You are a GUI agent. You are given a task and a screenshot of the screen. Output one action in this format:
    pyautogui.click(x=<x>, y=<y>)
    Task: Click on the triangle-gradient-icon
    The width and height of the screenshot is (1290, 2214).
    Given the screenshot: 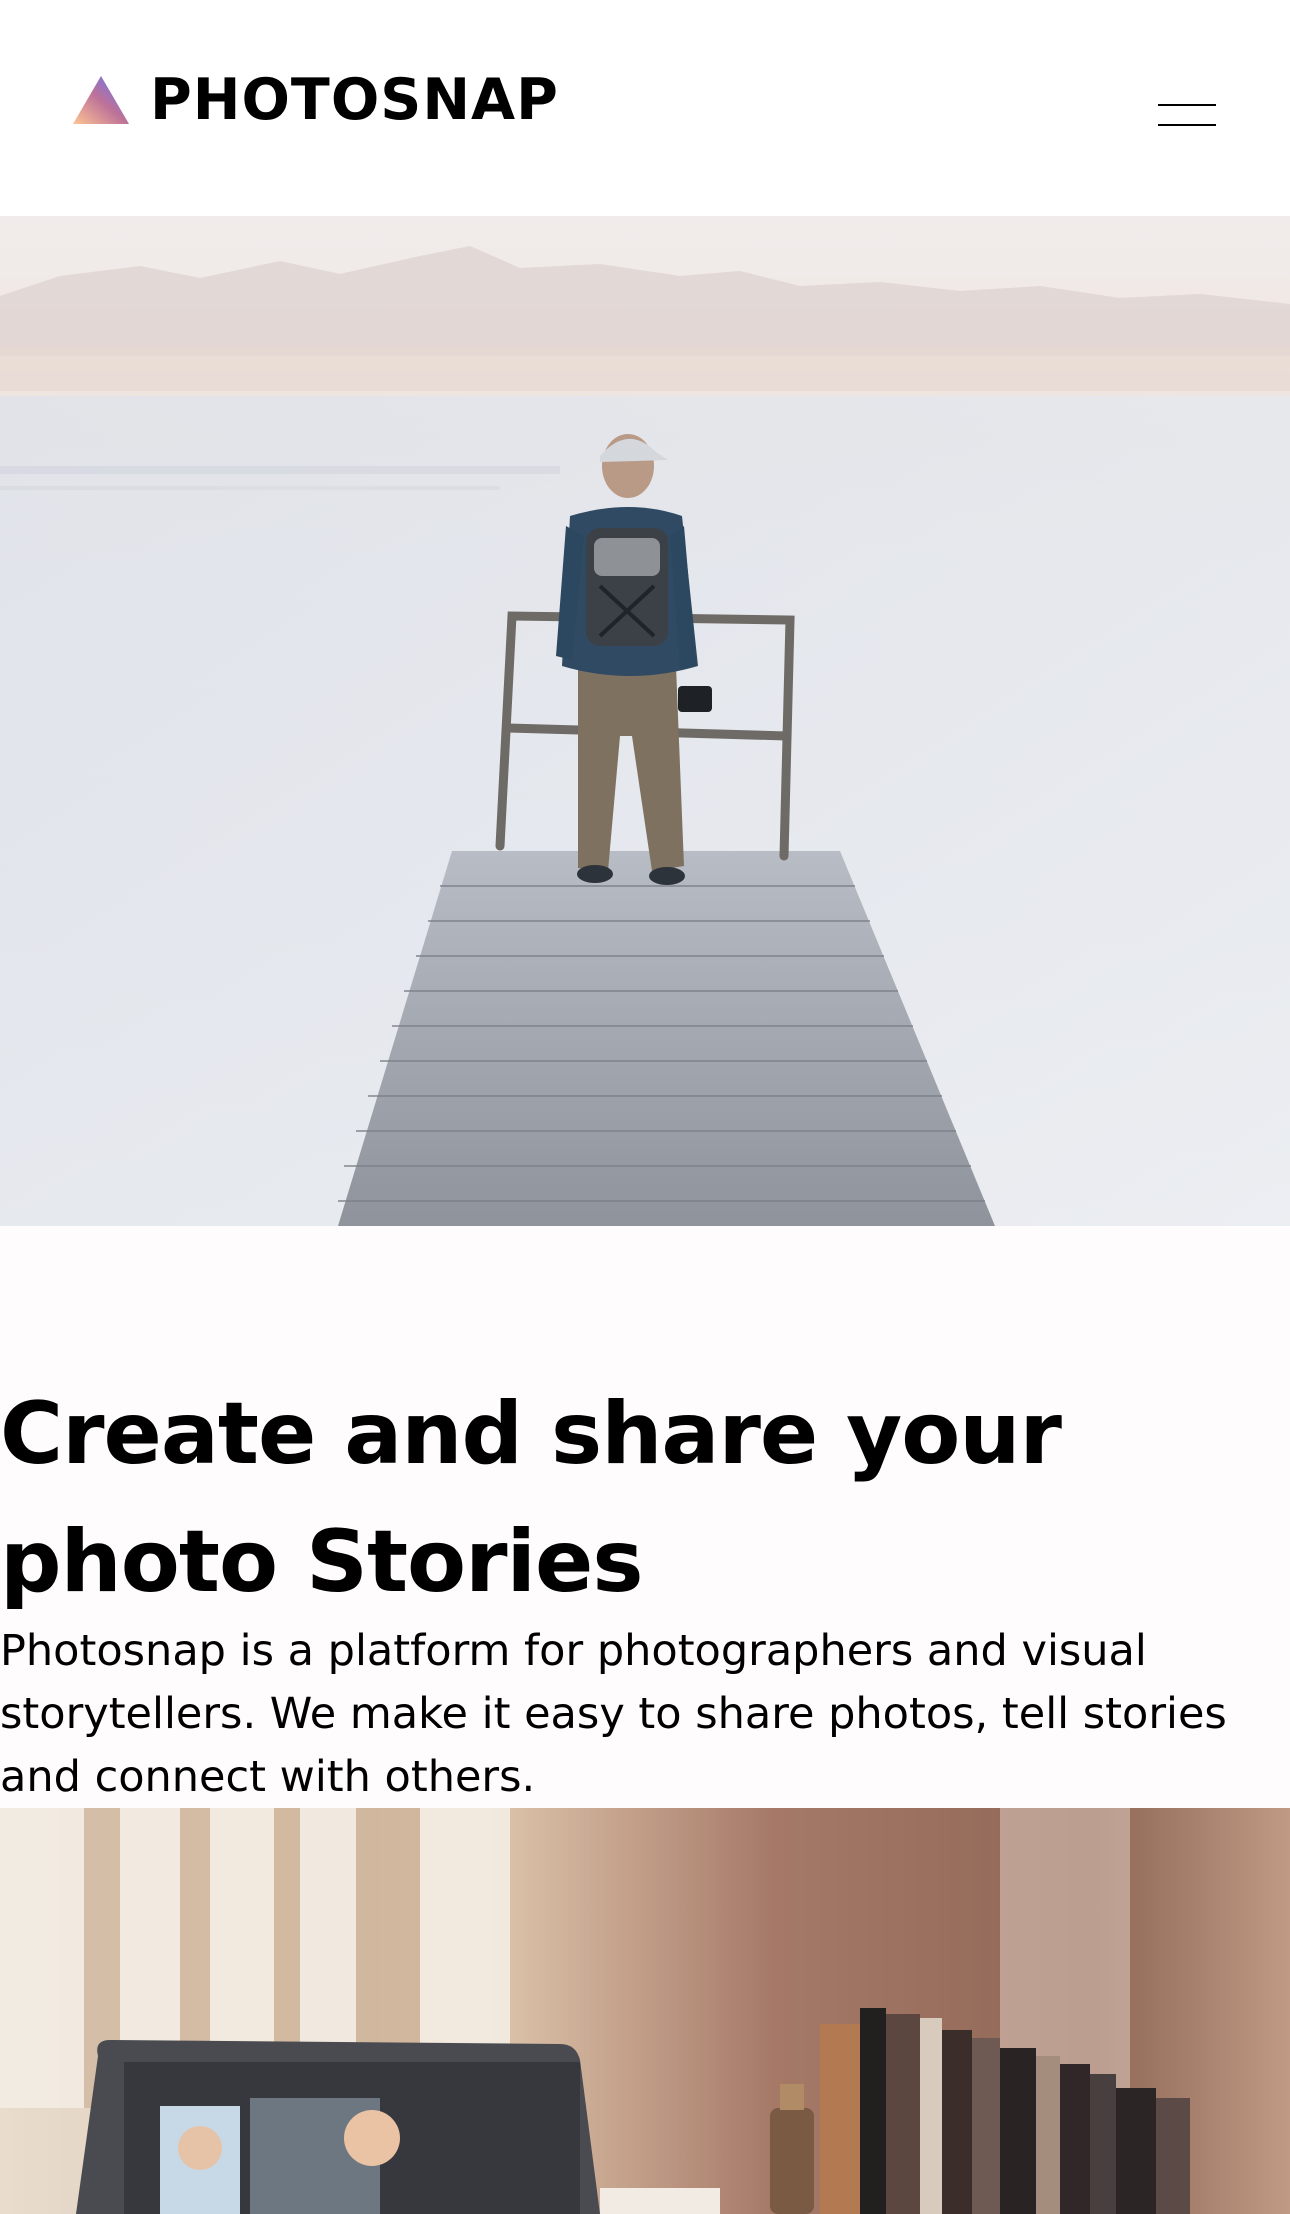 What is the action you would take?
    pyautogui.click(x=101, y=100)
    